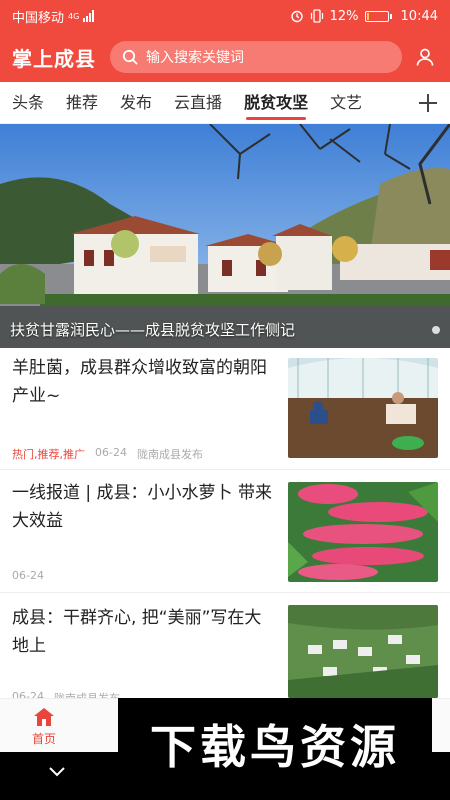 This screenshot has width=450, height=800. What do you see at coordinates (296, 16) in the screenshot?
I see `alarm-icon` at bounding box center [296, 16].